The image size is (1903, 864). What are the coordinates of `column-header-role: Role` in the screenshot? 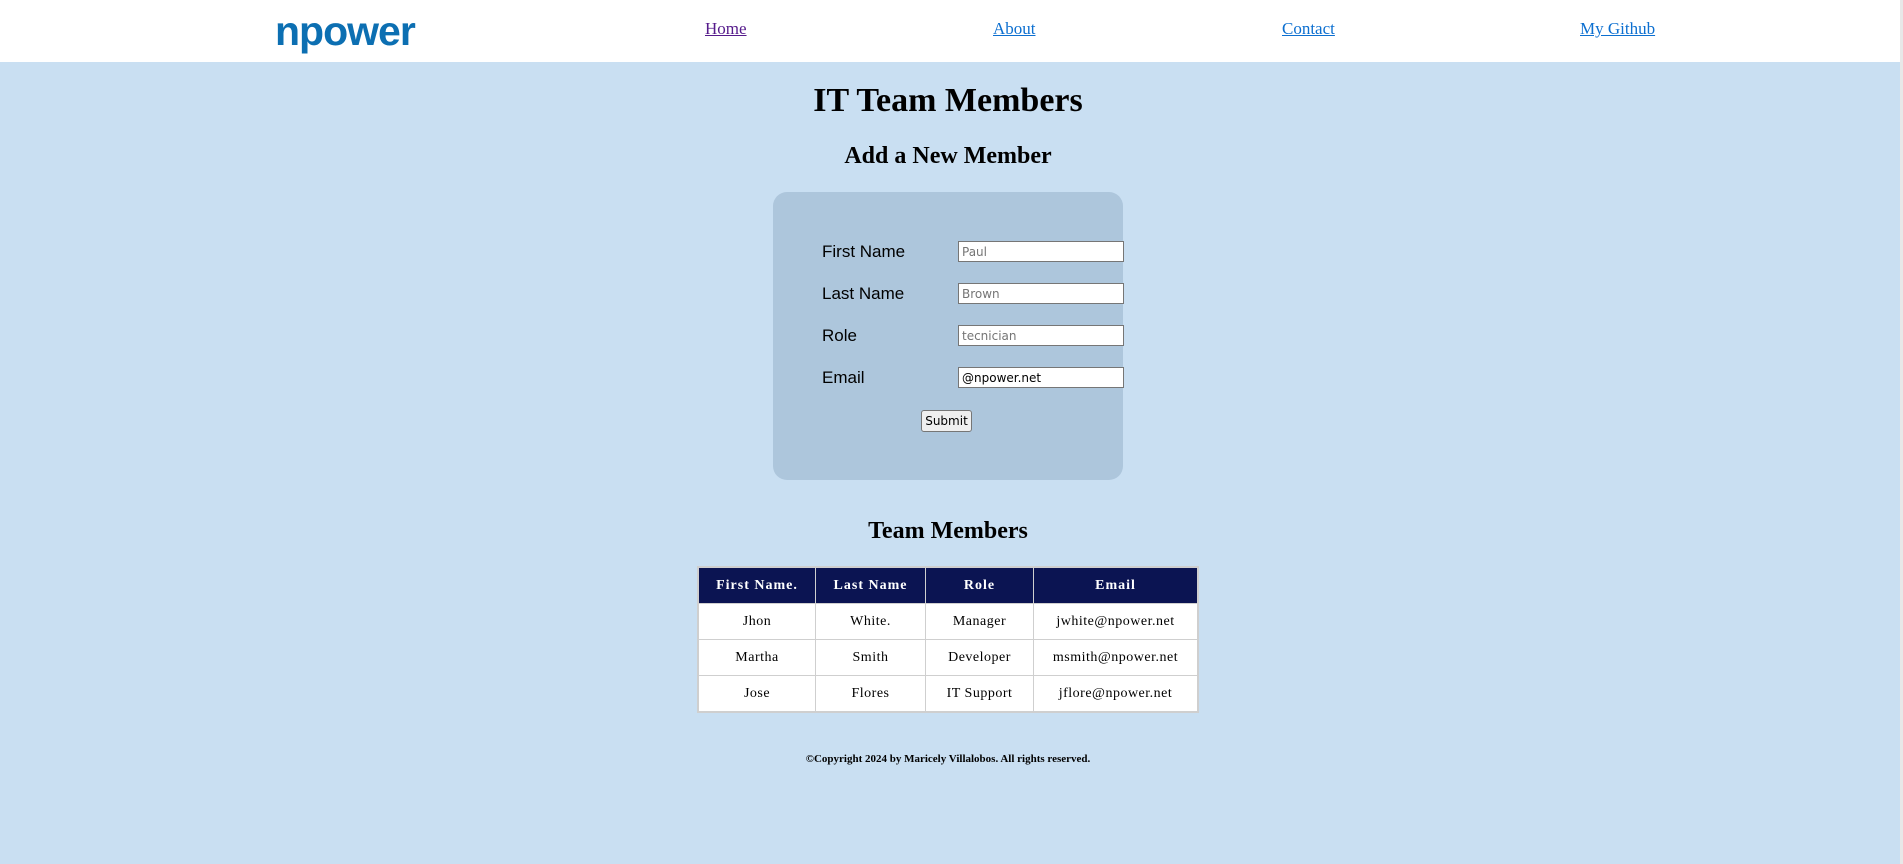 It's located at (979, 585).